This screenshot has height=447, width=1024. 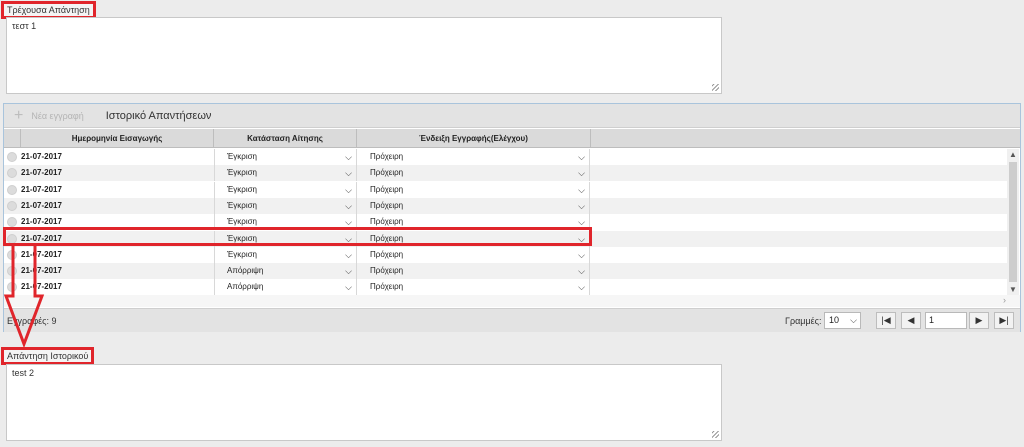 I want to click on prev-page-icon: ◀, so click(x=911, y=320).